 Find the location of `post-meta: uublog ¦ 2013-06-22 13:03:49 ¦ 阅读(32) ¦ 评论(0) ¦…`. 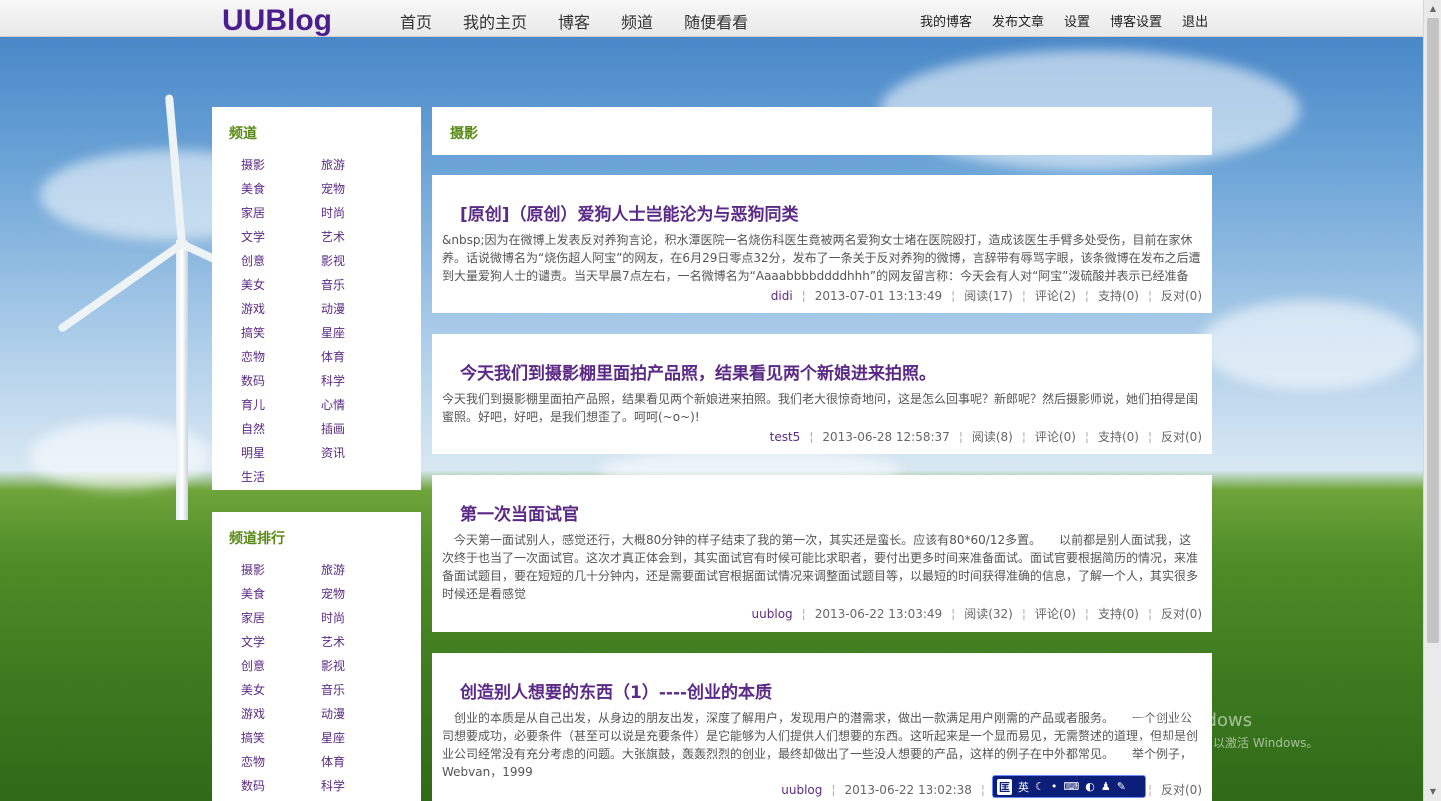

post-meta: uublog ¦ 2013-06-22 13:03:49 ¦ 阅读(32) ¦ 评论(0) ¦… is located at coordinates (976, 614).